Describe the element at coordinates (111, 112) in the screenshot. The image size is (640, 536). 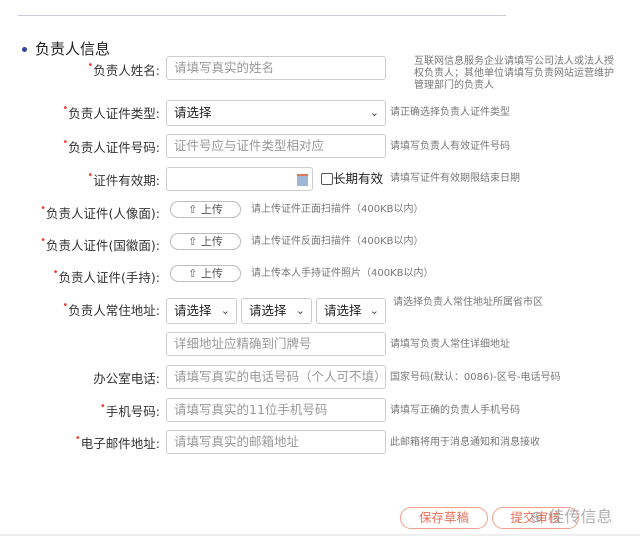
I see `id-type-label: •负责人证件类型:` at that location.